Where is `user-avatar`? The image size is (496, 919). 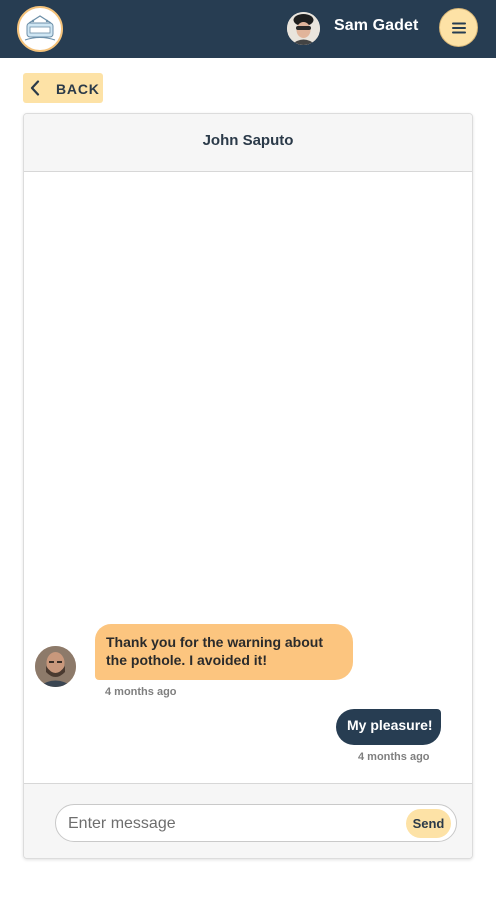
user-avatar is located at coordinates (303, 28).